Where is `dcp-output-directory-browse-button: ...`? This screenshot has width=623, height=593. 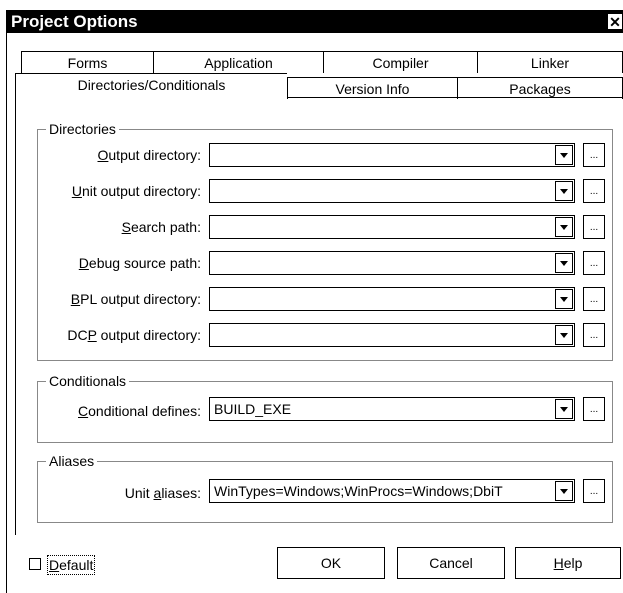
dcp-output-directory-browse-button: ... is located at coordinates (594, 335).